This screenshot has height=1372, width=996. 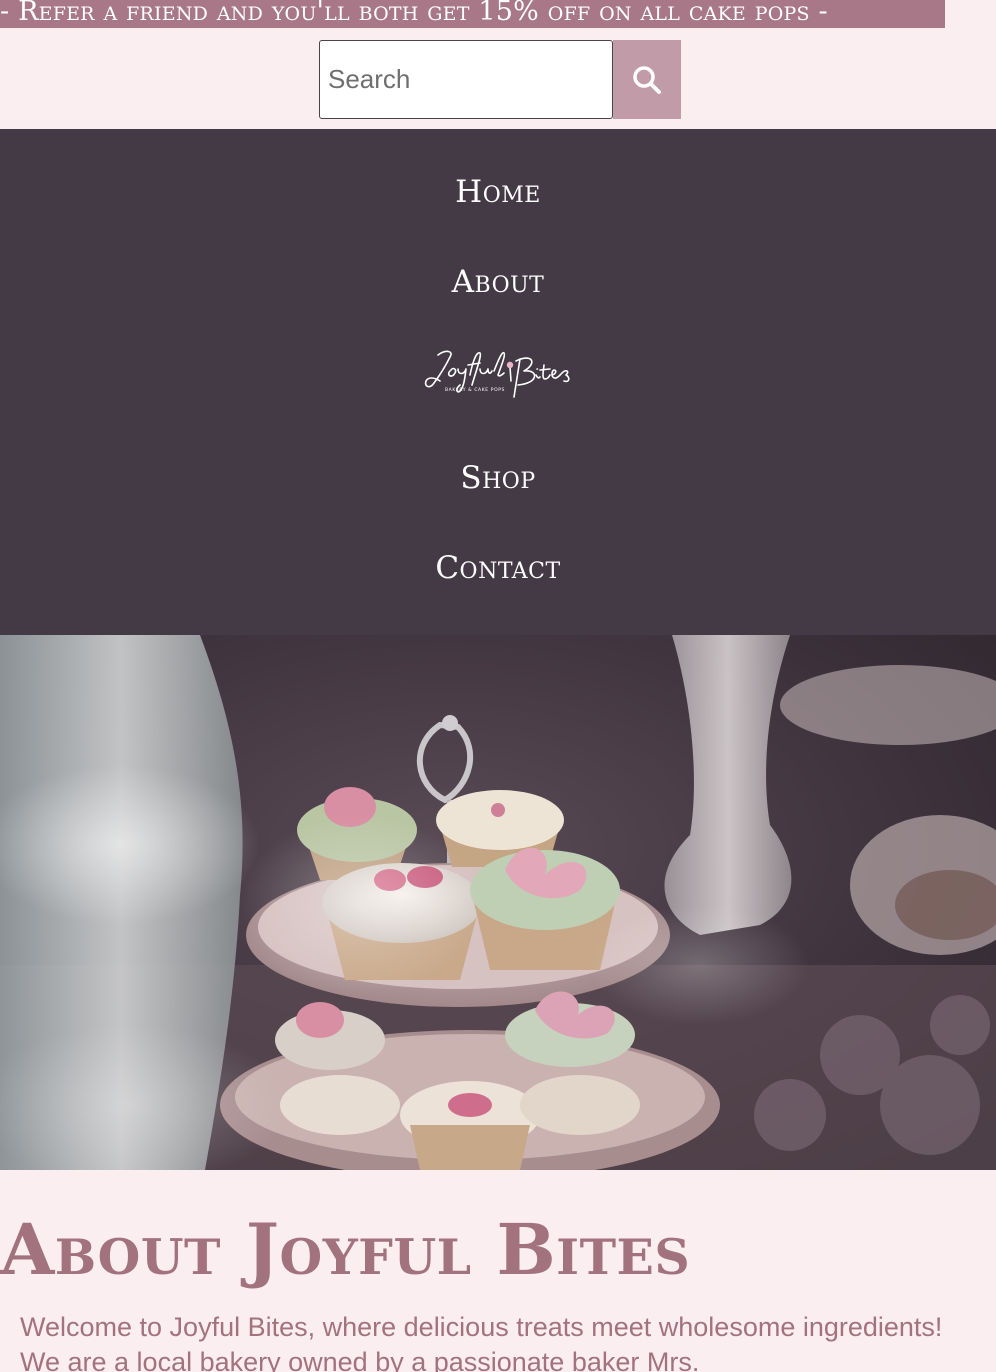 I want to click on search-button, so click(x=647, y=79).